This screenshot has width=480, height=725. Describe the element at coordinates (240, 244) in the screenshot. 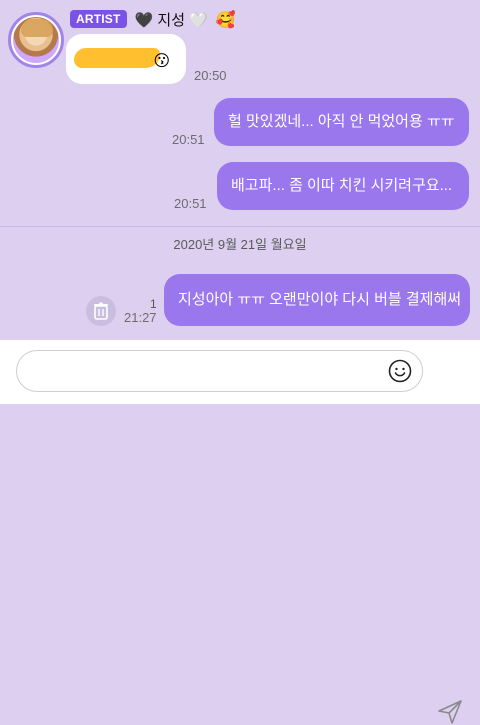

I see `date-label: 2020년 9월 21일 월요일` at that location.